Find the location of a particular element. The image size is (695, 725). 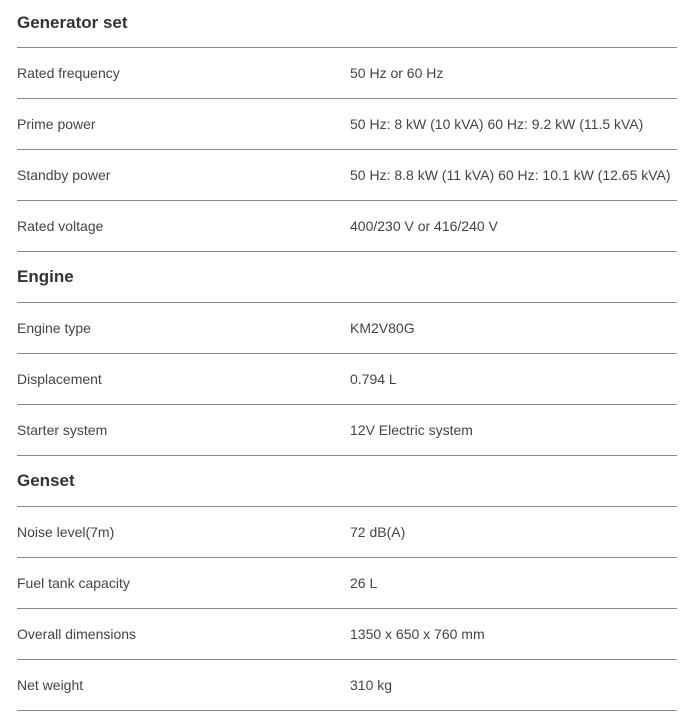

spec-row: Rated frequency 50 Hz or 60 Hz is located at coordinates (347, 73).